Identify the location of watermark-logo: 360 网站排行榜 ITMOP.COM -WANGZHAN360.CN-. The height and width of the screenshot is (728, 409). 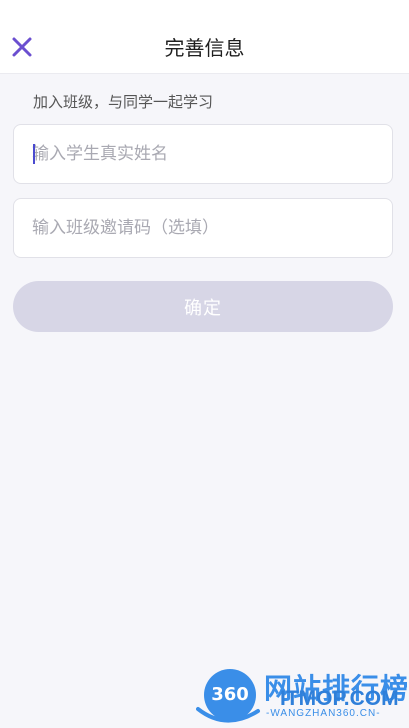
(302, 697).